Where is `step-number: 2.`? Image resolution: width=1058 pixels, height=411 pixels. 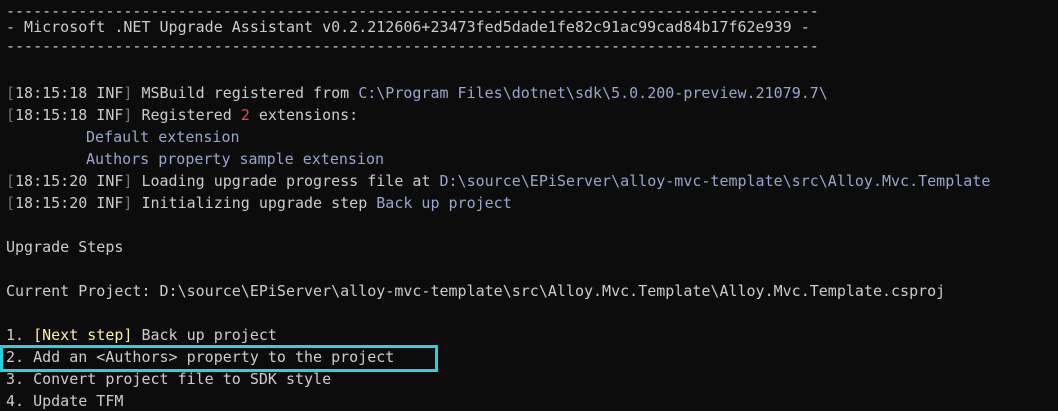 step-number: 2. is located at coordinates (20, 357).